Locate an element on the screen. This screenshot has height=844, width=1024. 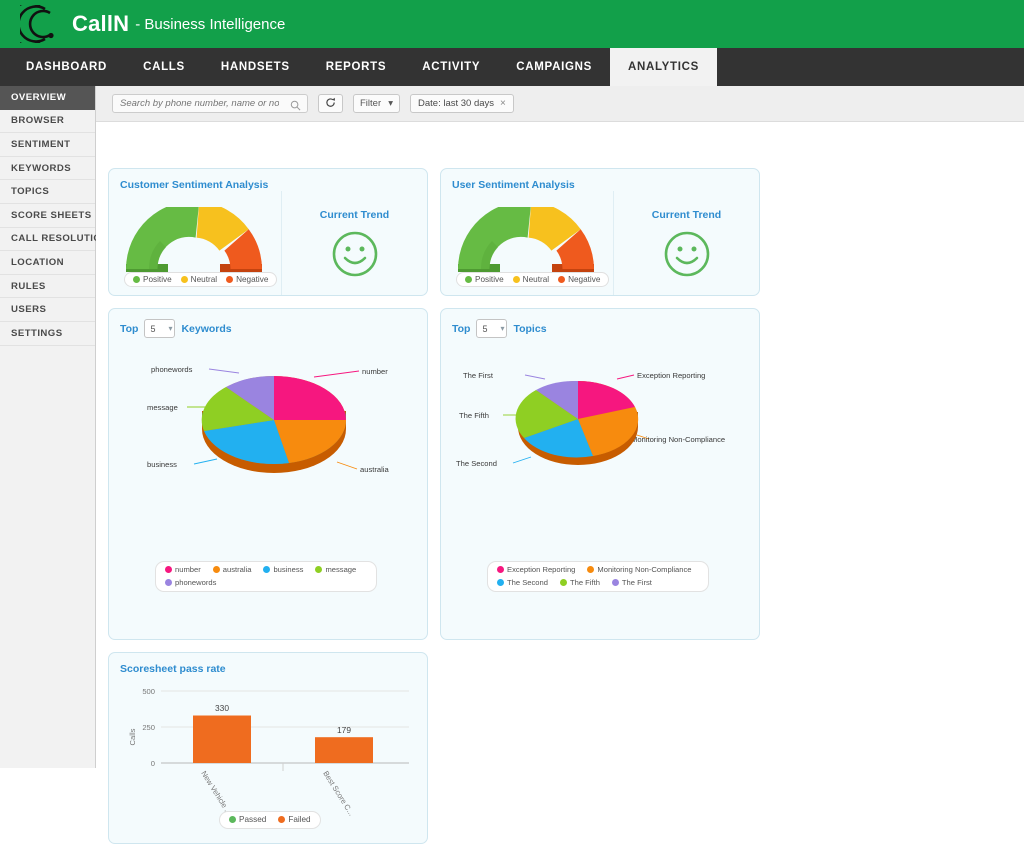
legend-item-australia: australia is located at coordinates (231, 569).